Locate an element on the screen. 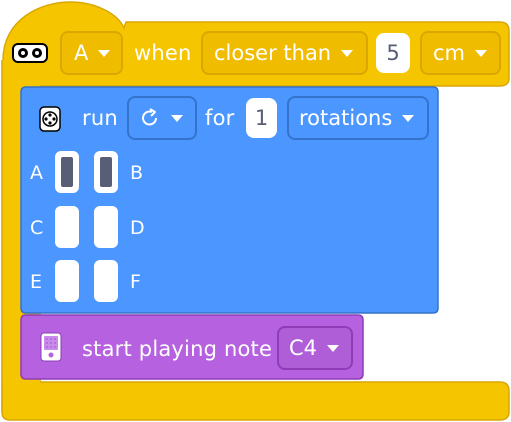 This screenshot has height=422, width=511. start-playing-note-label: start playing note is located at coordinates (177, 349).